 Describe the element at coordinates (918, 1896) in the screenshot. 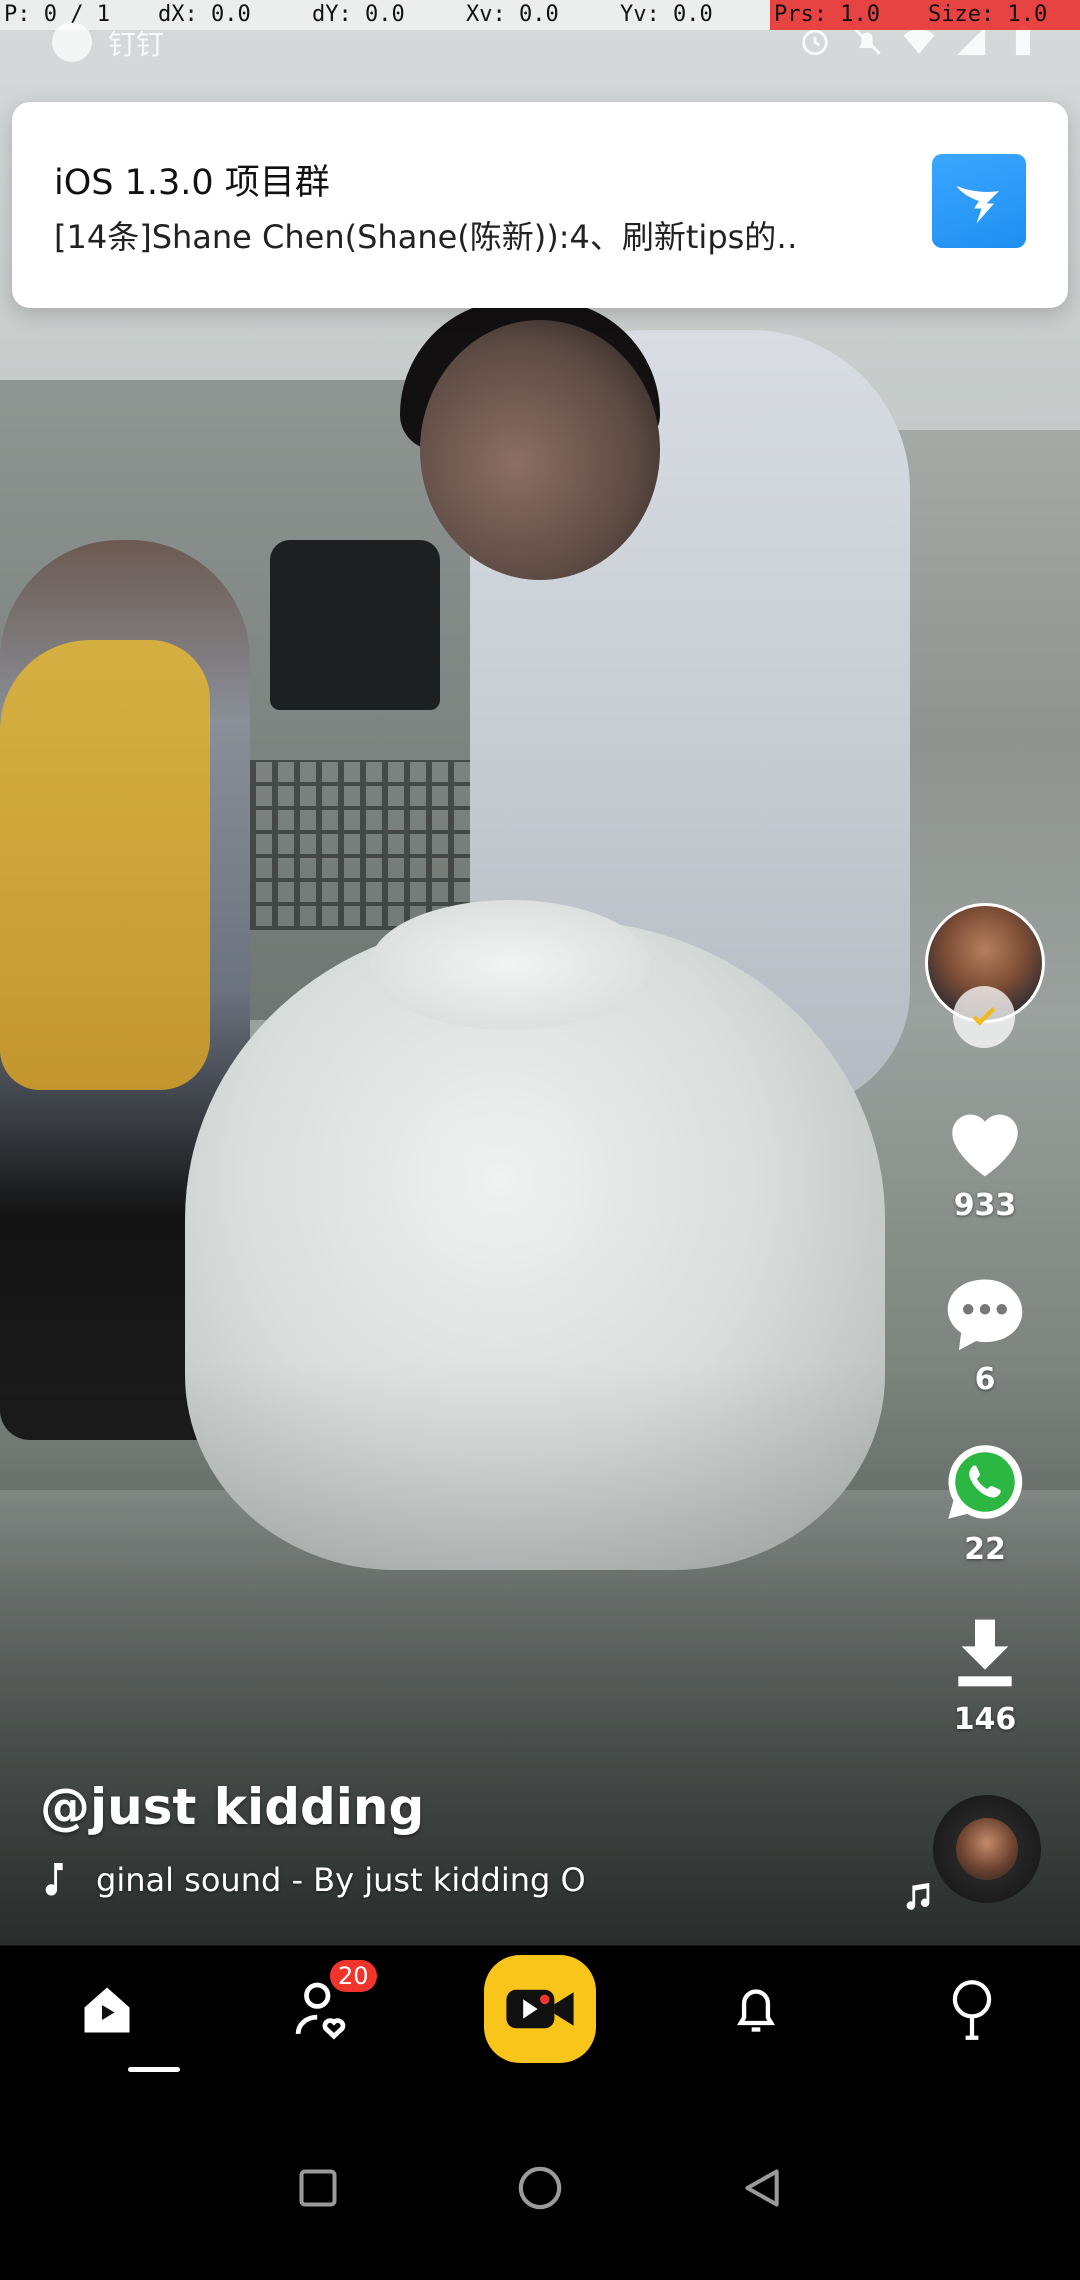

I see `music-notes-icon` at that location.